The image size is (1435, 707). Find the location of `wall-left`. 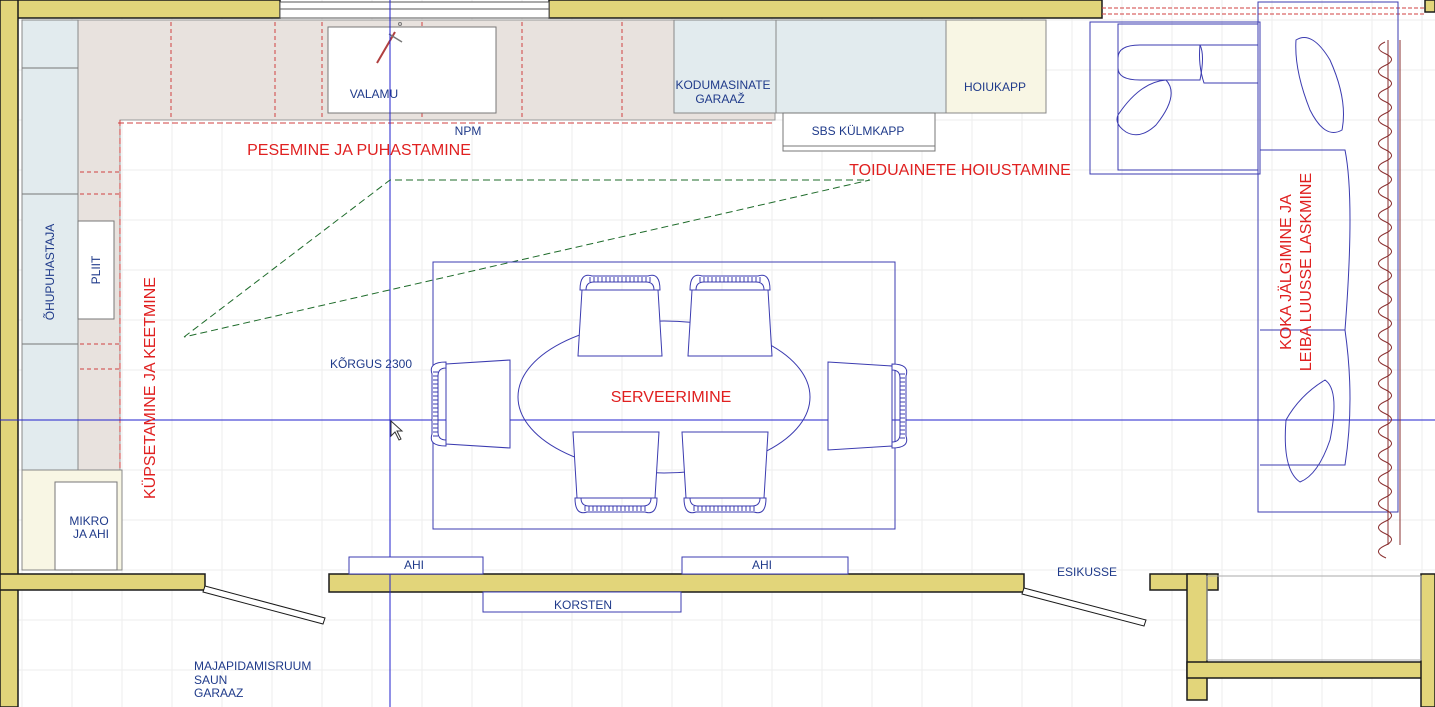

wall-left is located at coordinates (9, 353).